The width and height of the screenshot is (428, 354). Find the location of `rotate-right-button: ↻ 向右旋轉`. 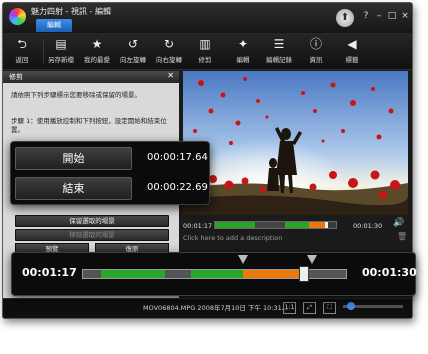

rotate-right-button: ↻ 向右旋轉 is located at coordinates (169, 50).